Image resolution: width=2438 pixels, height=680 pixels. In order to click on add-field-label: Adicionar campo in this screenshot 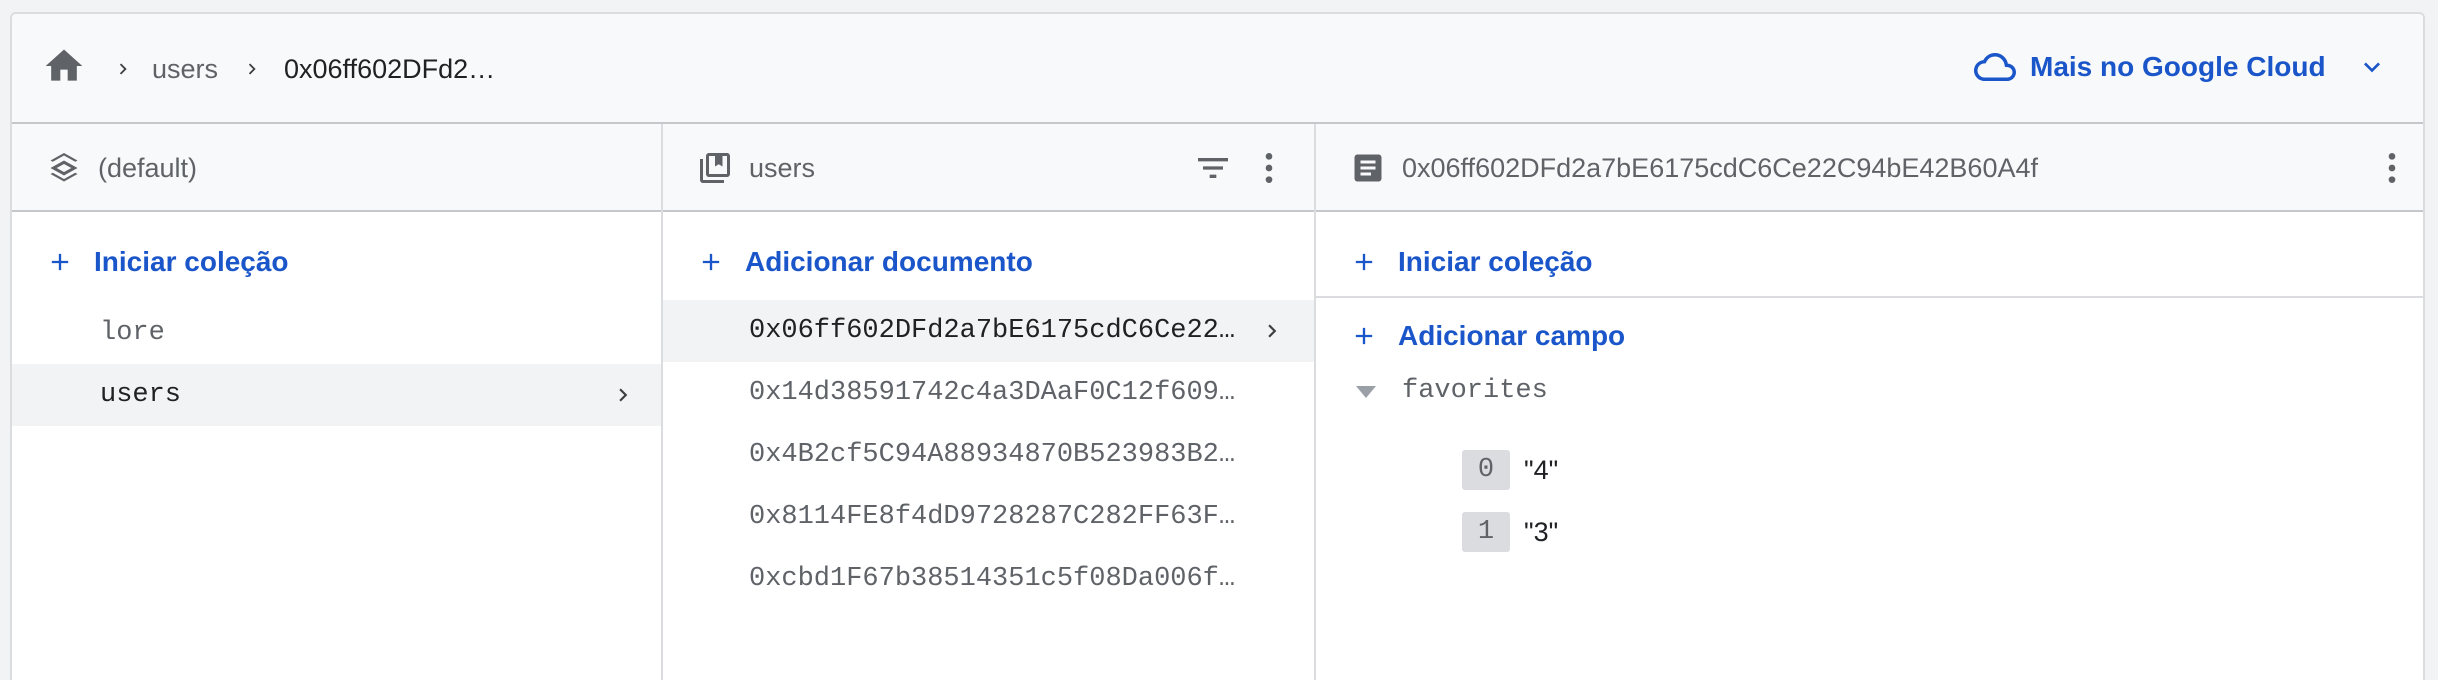, I will do `click(1512, 335)`.